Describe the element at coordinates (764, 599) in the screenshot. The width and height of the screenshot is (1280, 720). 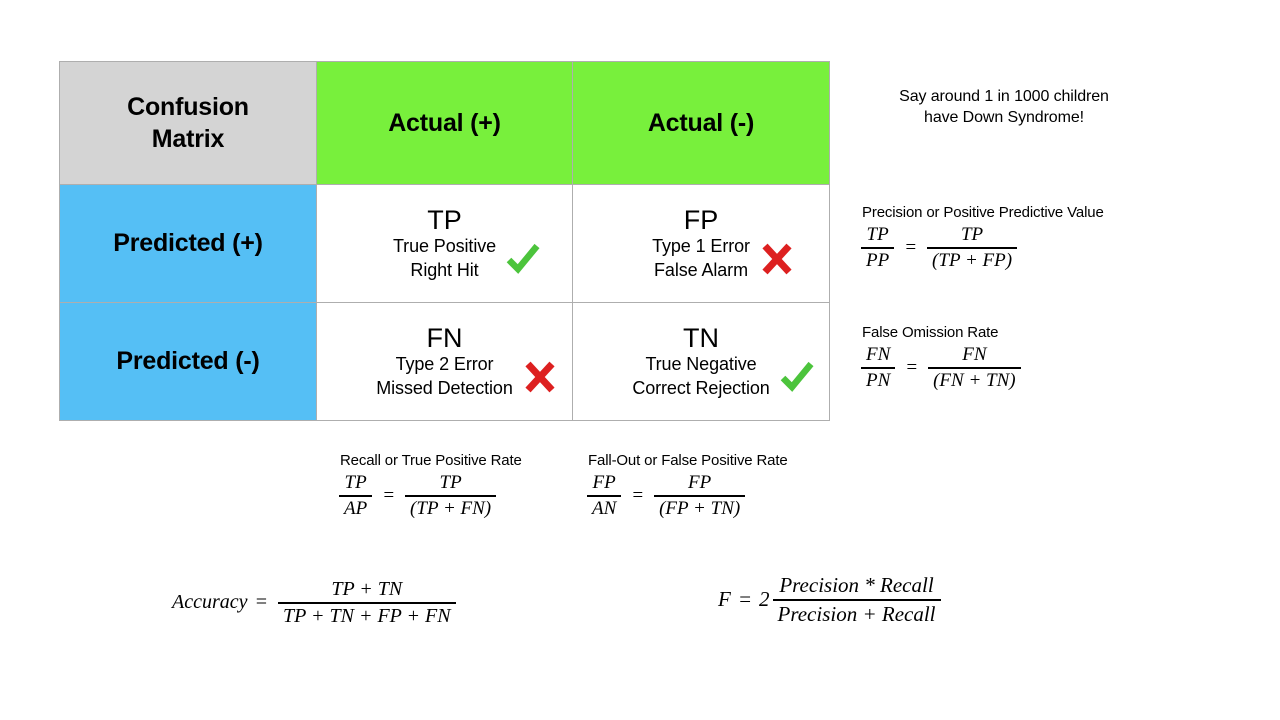
I see `formula-f-score-coefficient: 2` at that location.